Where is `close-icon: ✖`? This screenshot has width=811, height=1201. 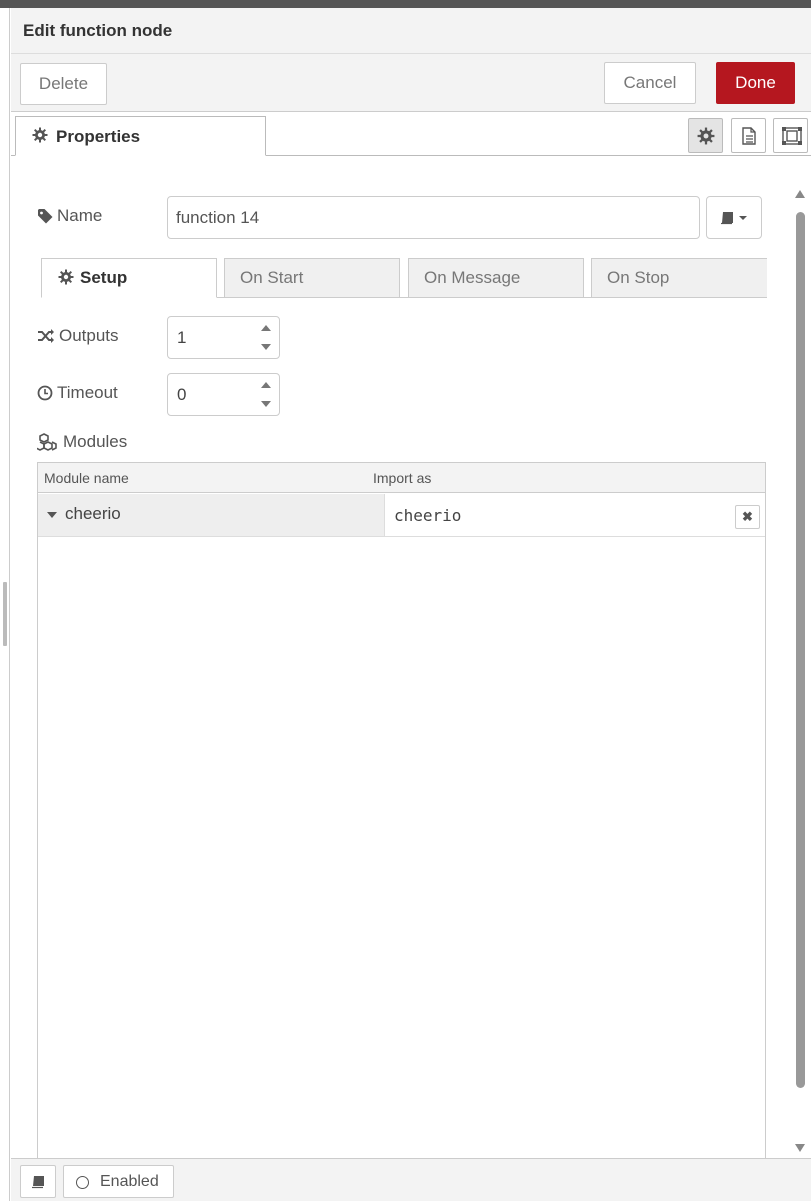
close-icon: ✖ is located at coordinates (747, 516).